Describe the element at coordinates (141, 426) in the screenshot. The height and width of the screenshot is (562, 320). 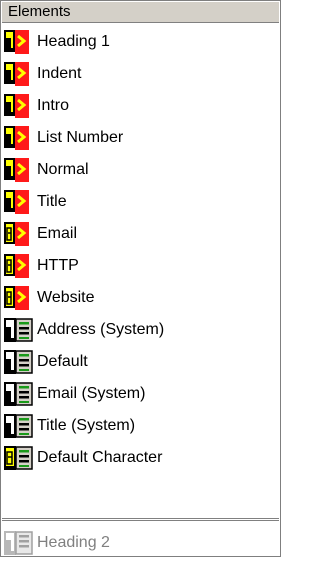
I see `list-item: Title (System)` at that location.